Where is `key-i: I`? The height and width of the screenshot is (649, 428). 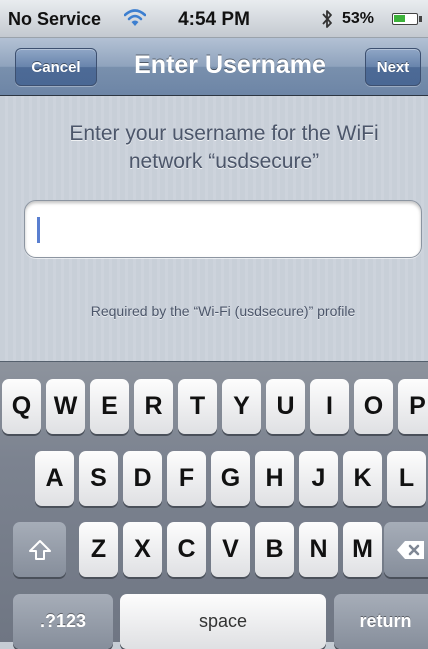
key-i: I is located at coordinates (329, 406).